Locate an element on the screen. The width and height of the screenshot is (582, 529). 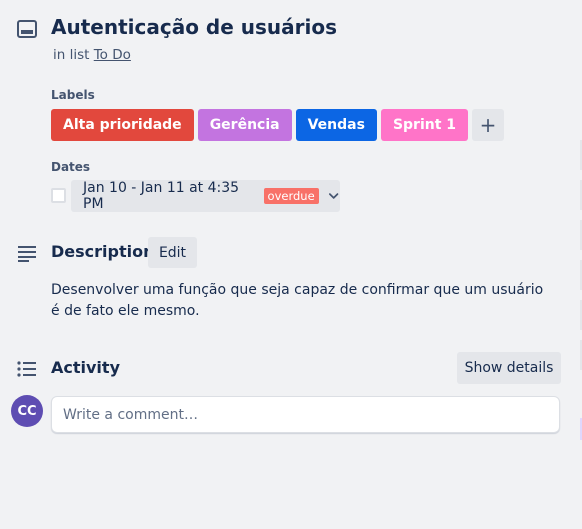
card-title: Autenticação de usuários is located at coordinates (194, 27).